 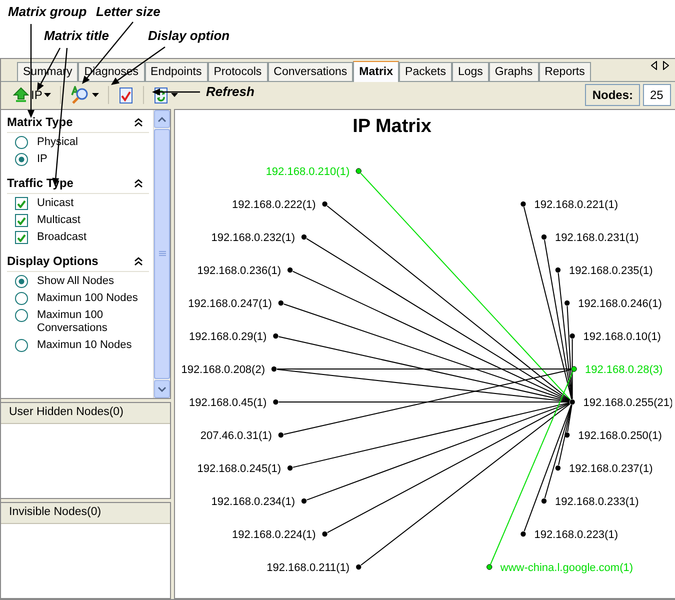 What do you see at coordinates (80, 95) in the screenshot?
I see `magnifier-icon` at bounding box center [80, 95].